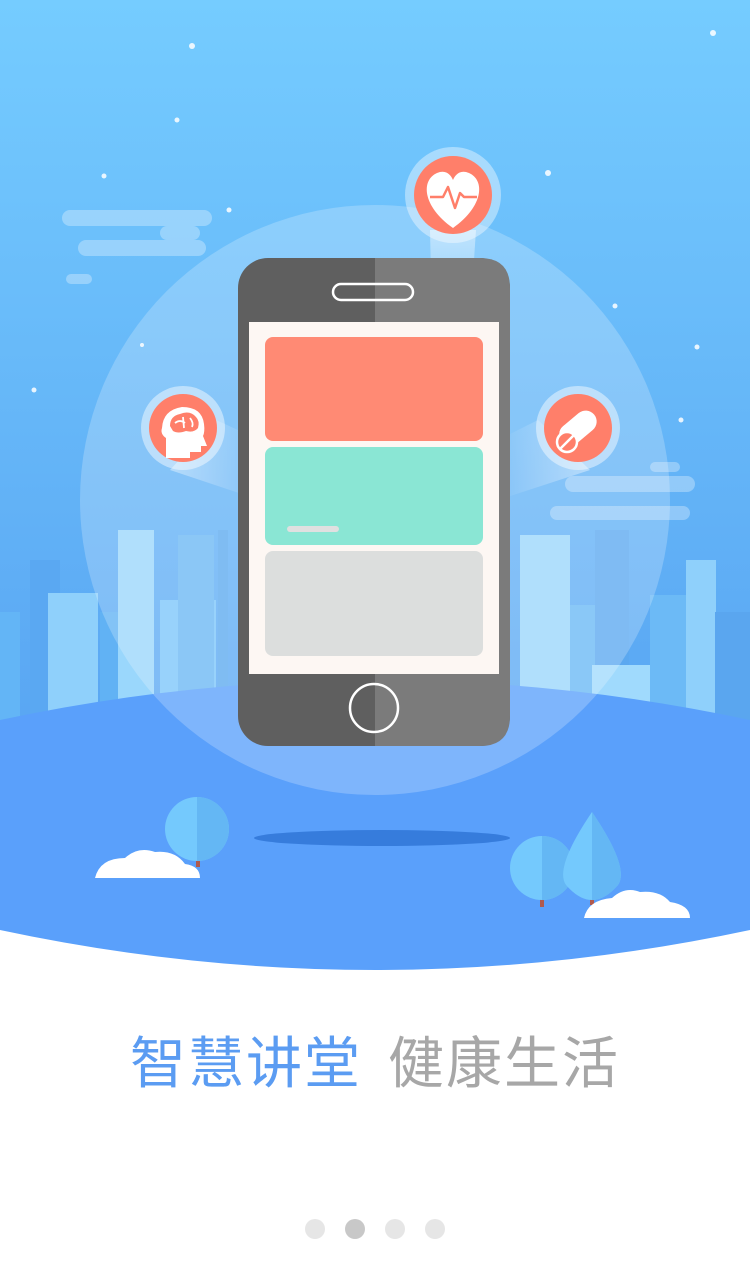 The width and height of the screenshot is (750, 1280). What do you see at coordinates (375, 1230) in the screenshot?
I see `page-indicator` at bounding box center [375, 1230].